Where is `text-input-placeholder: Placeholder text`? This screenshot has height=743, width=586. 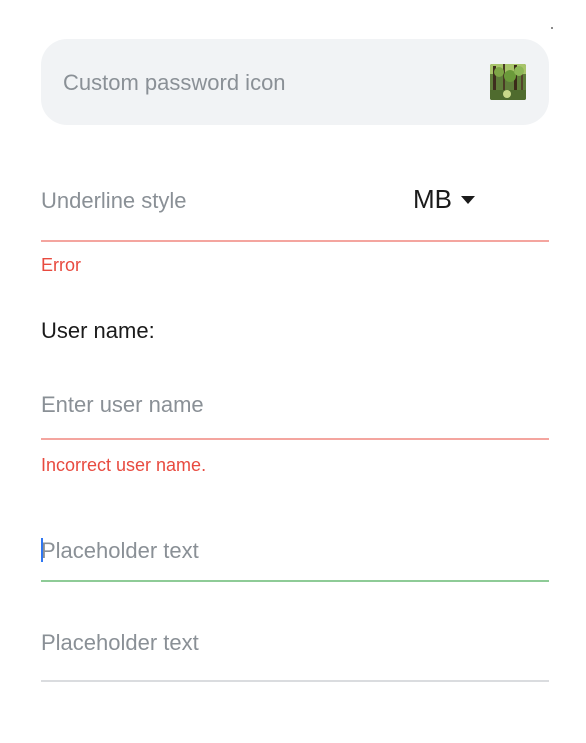 text-input-placeholder: Placeholder text is located at coordinates (120, 642).